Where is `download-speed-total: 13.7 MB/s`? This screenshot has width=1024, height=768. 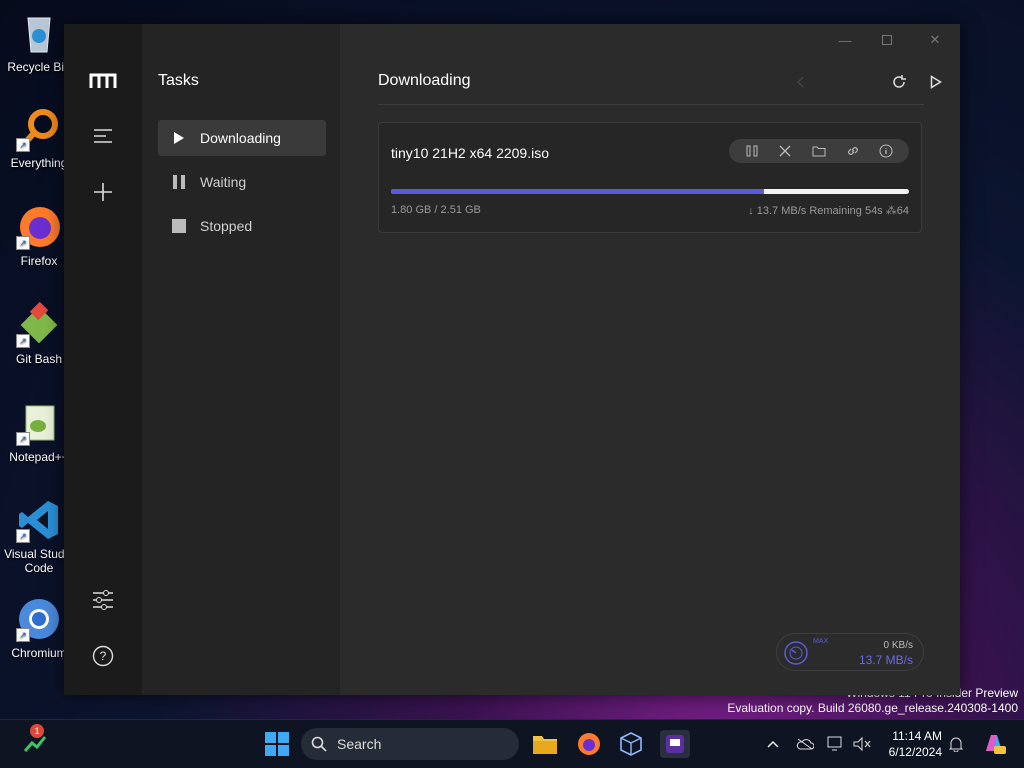 download-speed-total: 13.7 MB/s is located at coordinates (885, 660).